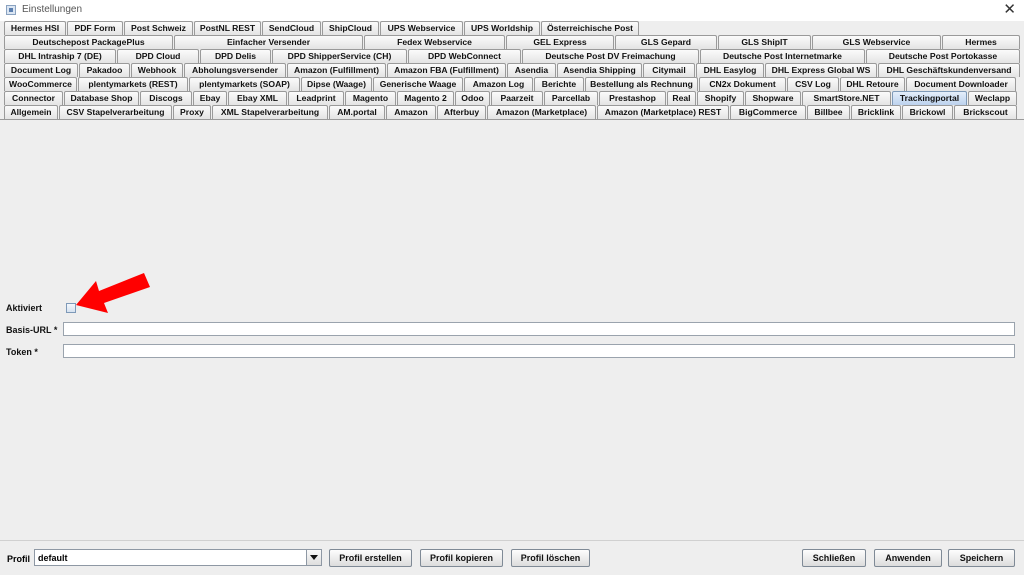  Describe the element at coordinates (270, 112) in the screenshot. I see `tab-xml-stapelverarbeitung: XML Stapelverarbeitung` at that location.